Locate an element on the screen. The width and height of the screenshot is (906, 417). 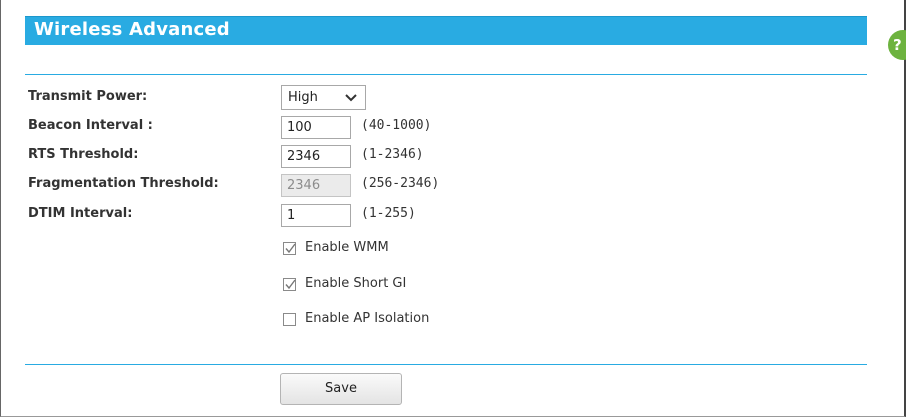
help-icon: ? is located at coordinates (897, 45).